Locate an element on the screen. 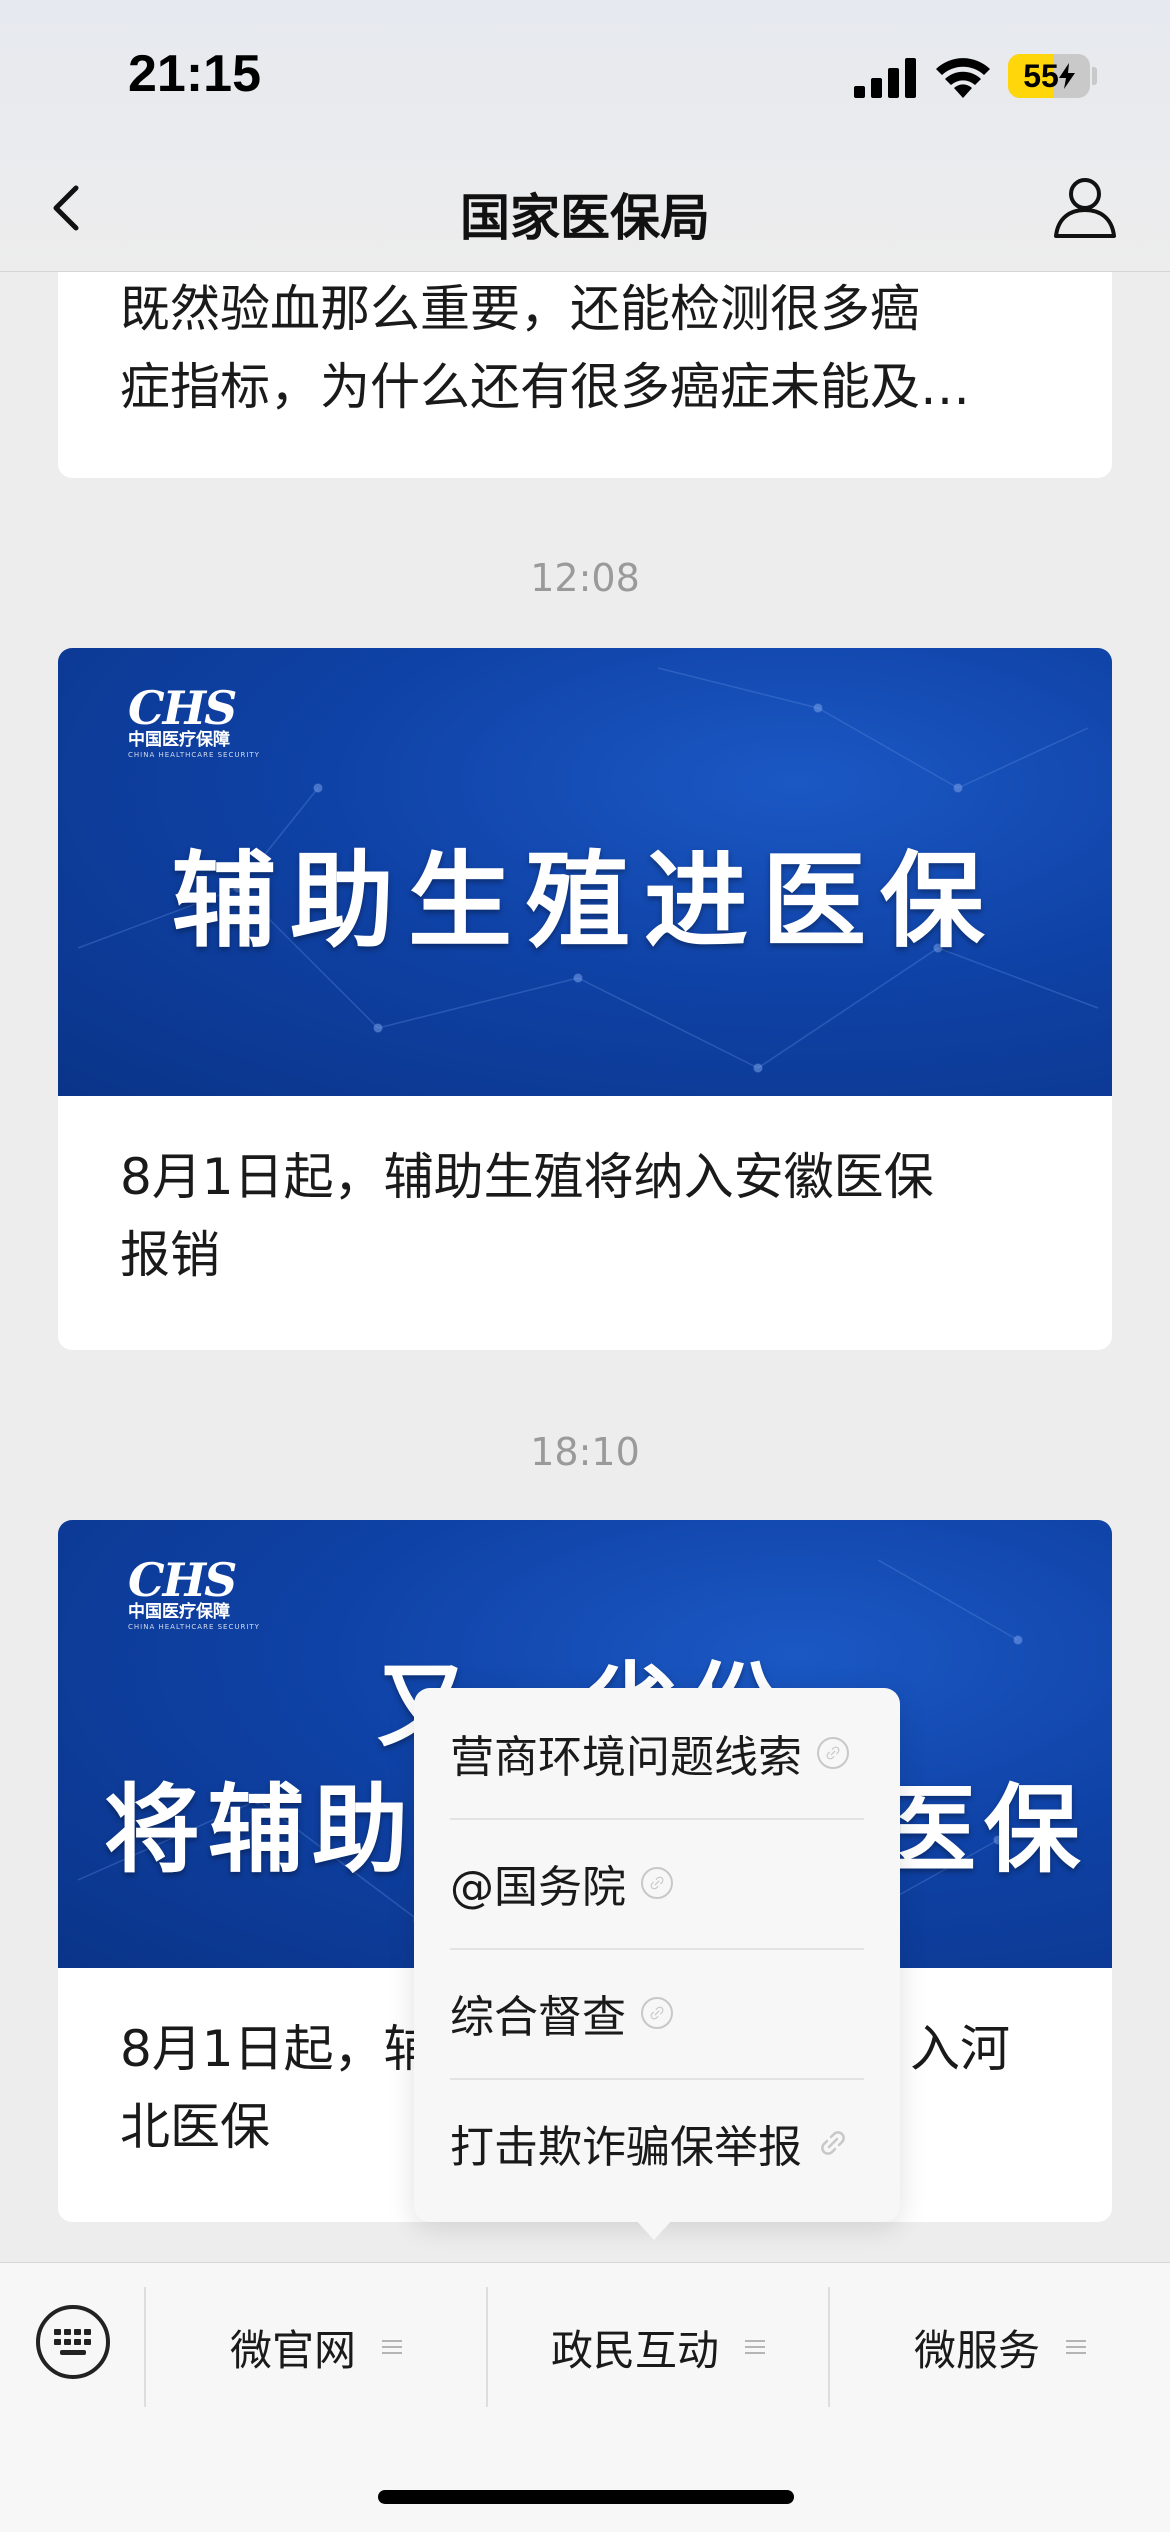 The image size is (1170, 2532). banner-headline: 辅助生殖进医保 is located at coordinates (584, 900).